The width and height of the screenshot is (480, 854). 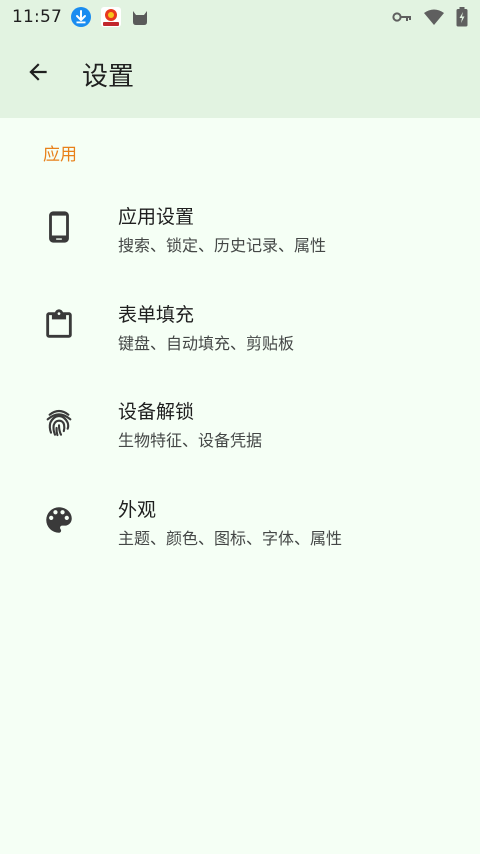 What do you see at coordinates (59, 422) in the screenshot?
I see `fingerprint-icon` at bounding box center [59, 422].